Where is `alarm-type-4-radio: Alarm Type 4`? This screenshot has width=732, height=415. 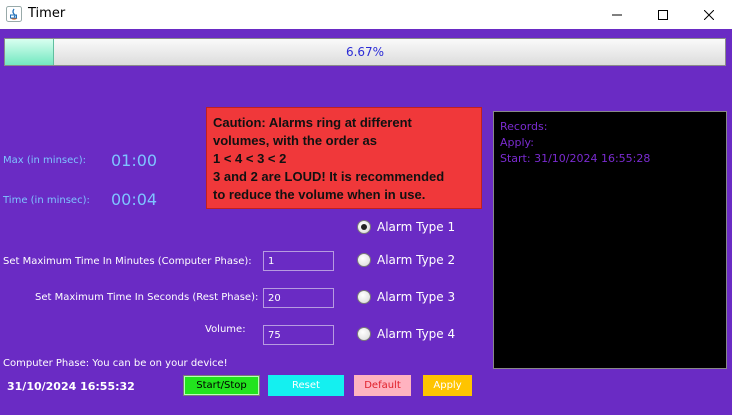
alarm-type-4-radio: Alarm Type 4 is located at coordinates (406, 334).